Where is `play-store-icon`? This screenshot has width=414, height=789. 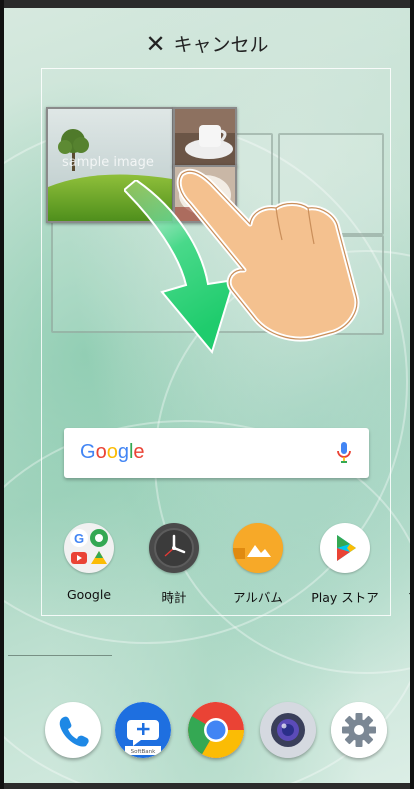
play-store-icon is located at coordinates (345, 548).